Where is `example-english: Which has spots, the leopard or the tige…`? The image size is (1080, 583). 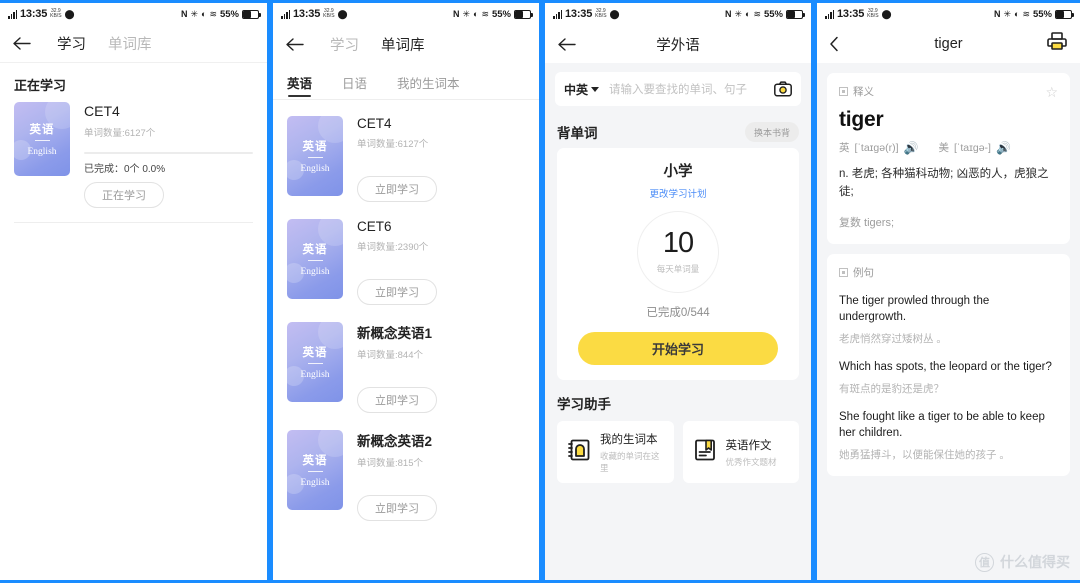
example-english: Which has spots, the leopard or the tige… is located at coordinates (945, 366).